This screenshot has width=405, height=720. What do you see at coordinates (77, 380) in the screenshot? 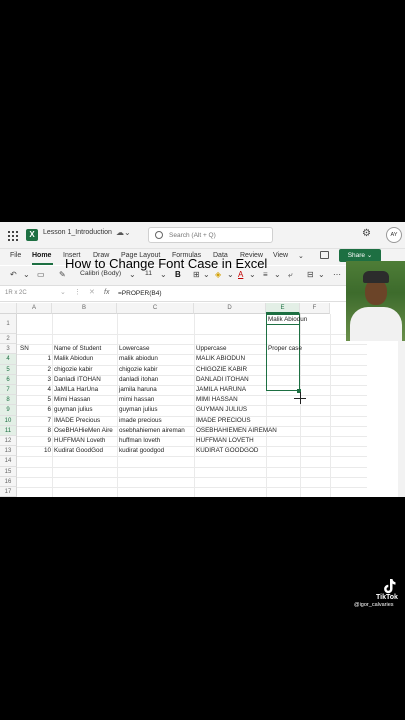
I see `cell-name: Danladi ITOHAN` at bounding box center [77, 380].